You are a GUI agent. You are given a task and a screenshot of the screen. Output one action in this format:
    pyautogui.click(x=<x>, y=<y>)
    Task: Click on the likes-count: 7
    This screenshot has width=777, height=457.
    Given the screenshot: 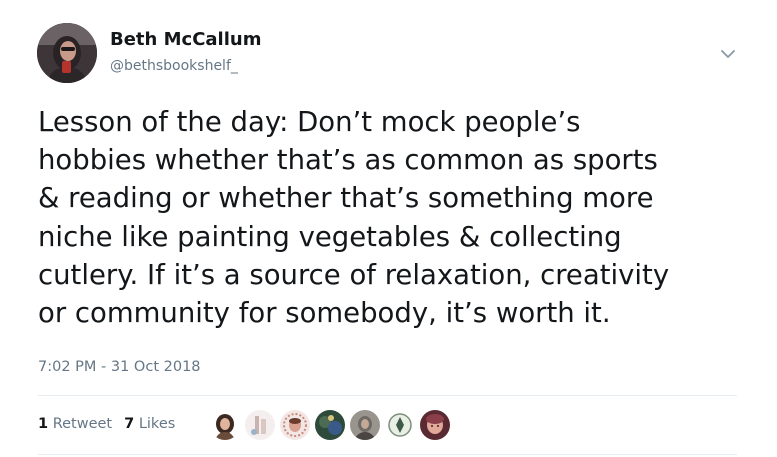 What is the action you would take?
    pyautogui.click(x=129, y=424)
    